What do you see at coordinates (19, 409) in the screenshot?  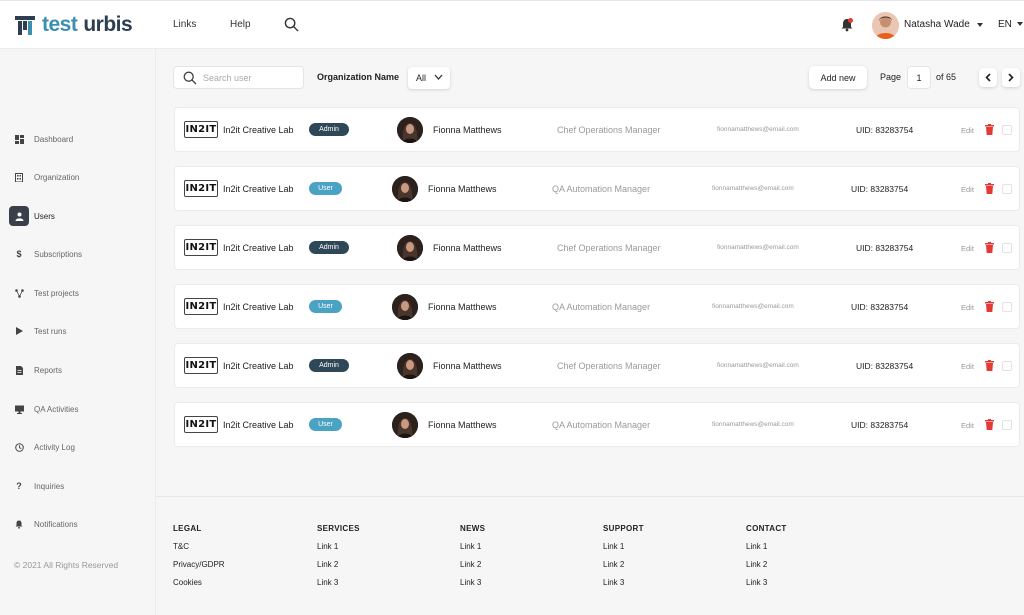 I see `monitor-icon` at bounding box center [19, 409].